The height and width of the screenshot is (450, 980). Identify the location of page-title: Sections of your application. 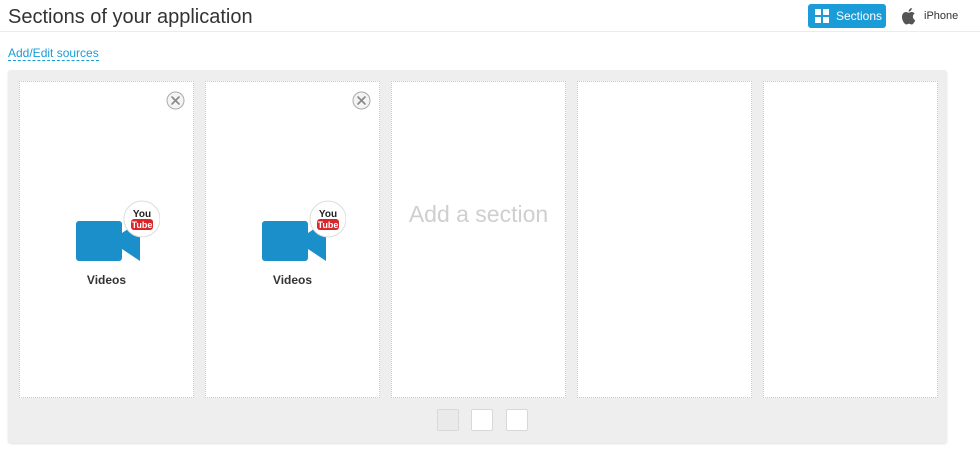
(130, 17).